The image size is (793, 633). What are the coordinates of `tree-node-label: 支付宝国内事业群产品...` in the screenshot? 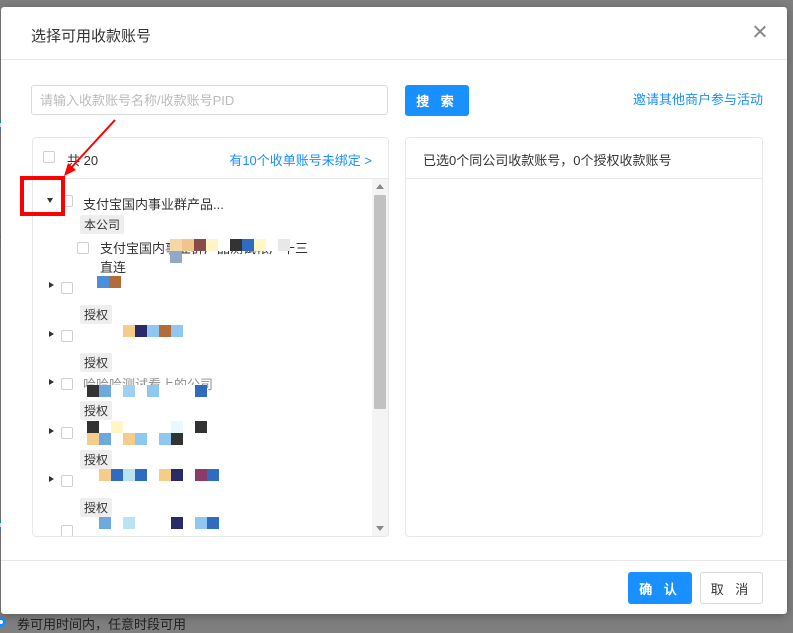 It's located at (153, 204).